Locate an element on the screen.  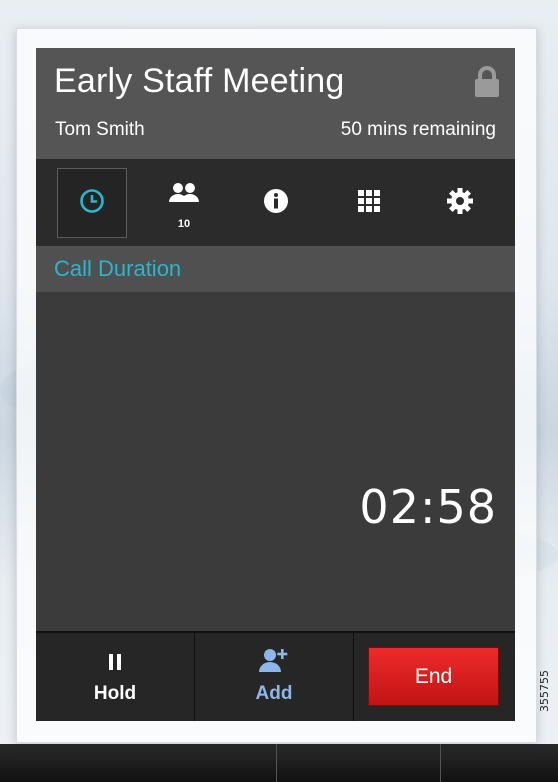
info-icon is located at coordinates (276, 203).